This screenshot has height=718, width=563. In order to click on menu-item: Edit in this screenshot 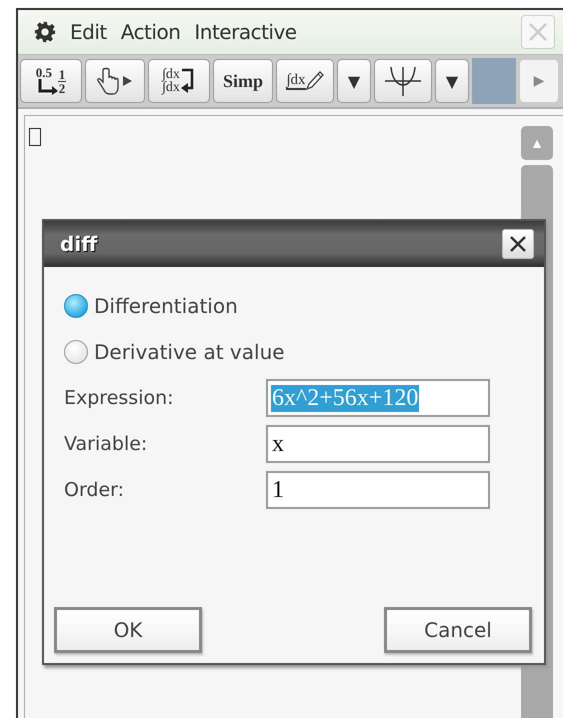, I will do `click(88, 32)`.